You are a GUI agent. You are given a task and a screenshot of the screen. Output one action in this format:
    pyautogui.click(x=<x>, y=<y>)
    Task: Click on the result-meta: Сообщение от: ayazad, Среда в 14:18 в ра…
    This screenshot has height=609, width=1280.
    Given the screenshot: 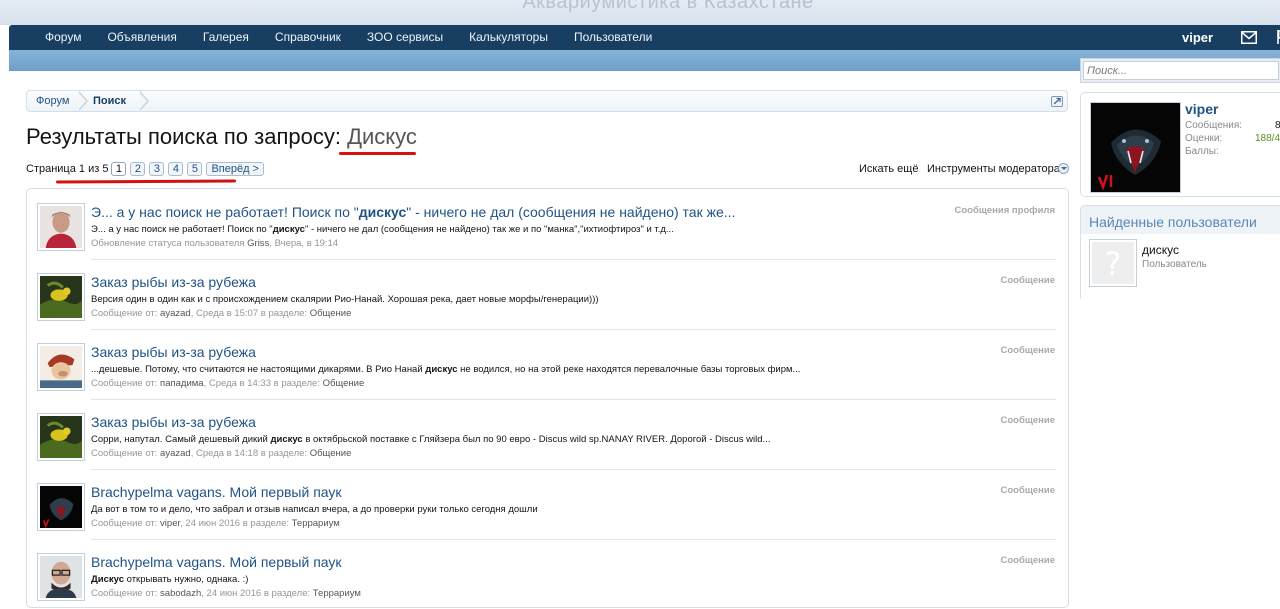 What is the action you would take?
    pyautogui.click(x=221, y=453)
    